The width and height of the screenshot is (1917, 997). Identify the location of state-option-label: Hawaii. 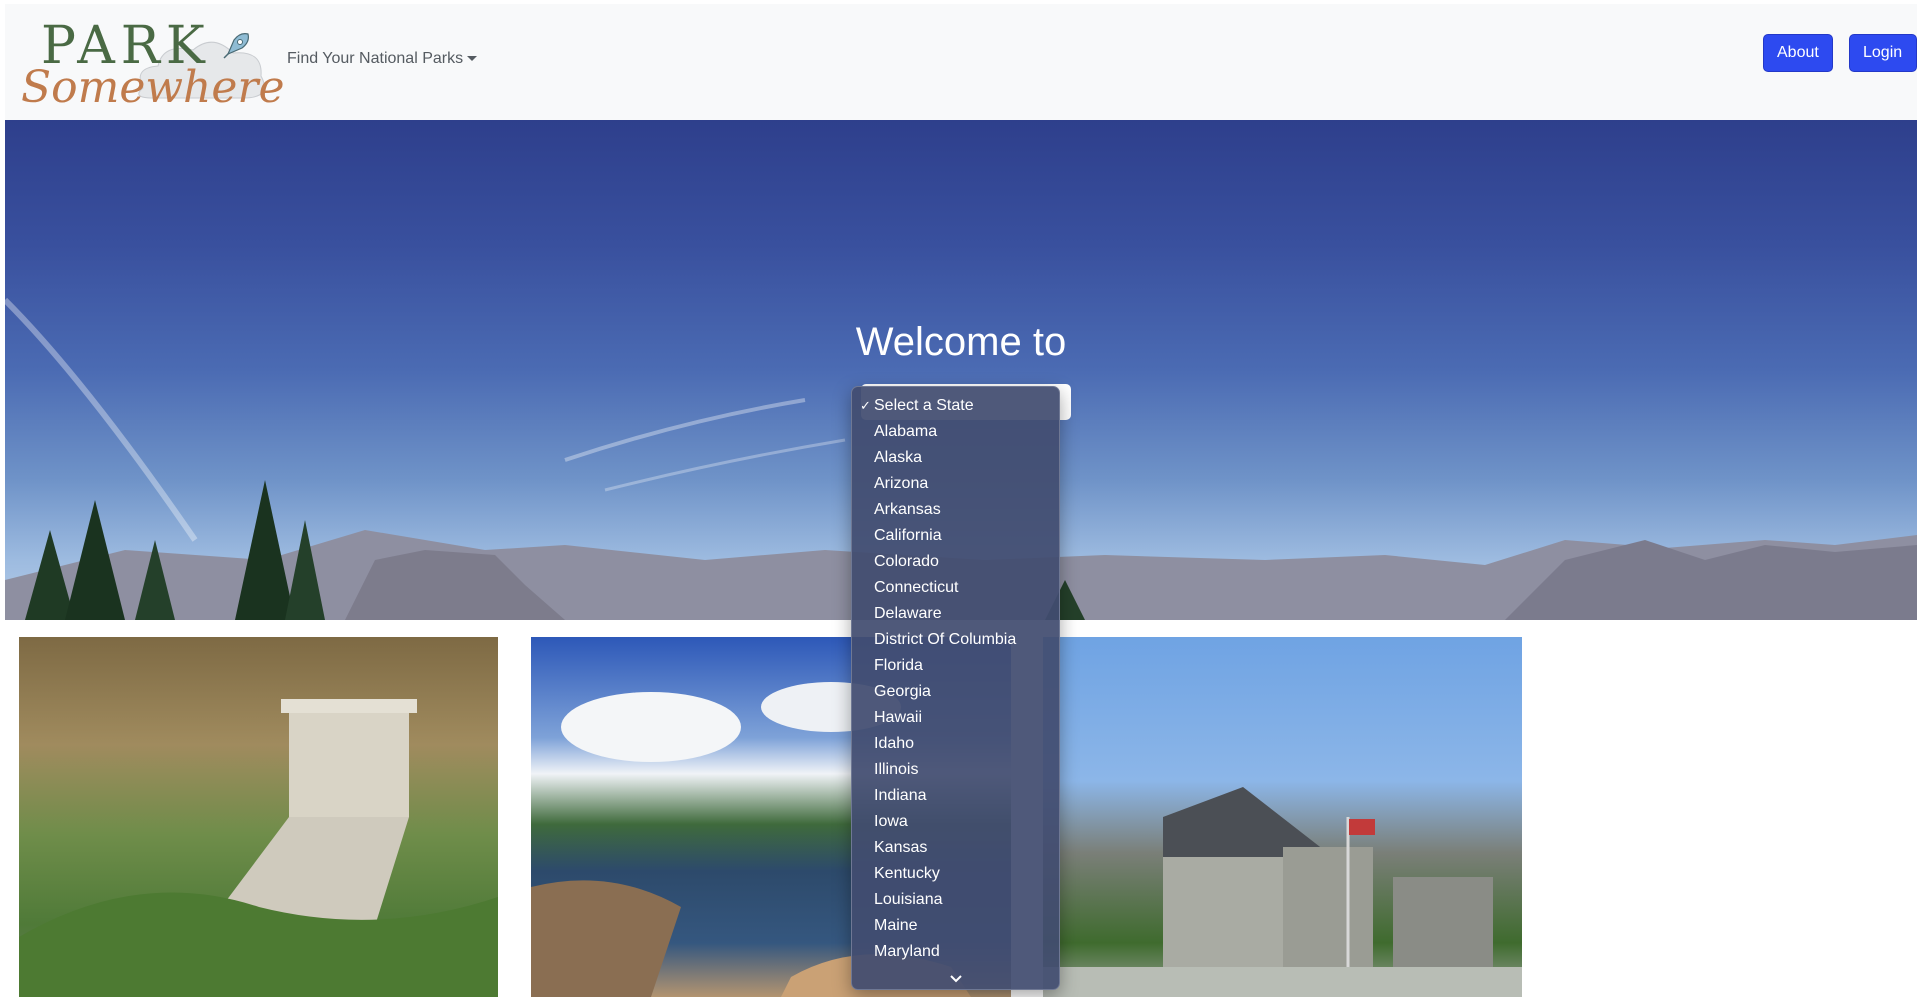
(898, 717).